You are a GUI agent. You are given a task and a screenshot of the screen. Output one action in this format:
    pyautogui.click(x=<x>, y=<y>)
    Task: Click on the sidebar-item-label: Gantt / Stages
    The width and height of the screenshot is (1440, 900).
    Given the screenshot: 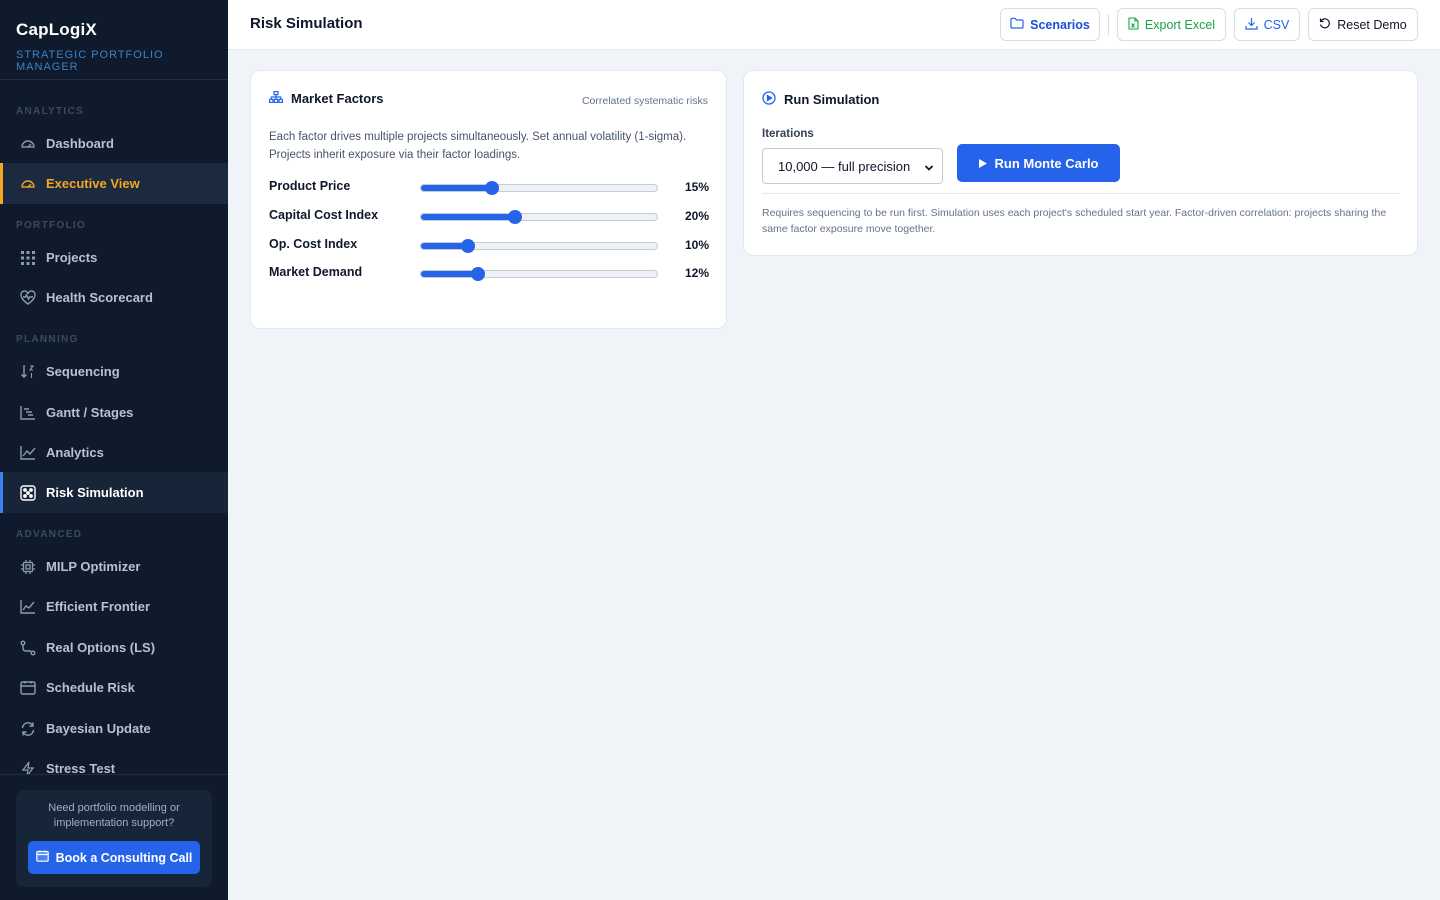 What is the action you would take?
    pyautogui.click(x=90, y=412)
    